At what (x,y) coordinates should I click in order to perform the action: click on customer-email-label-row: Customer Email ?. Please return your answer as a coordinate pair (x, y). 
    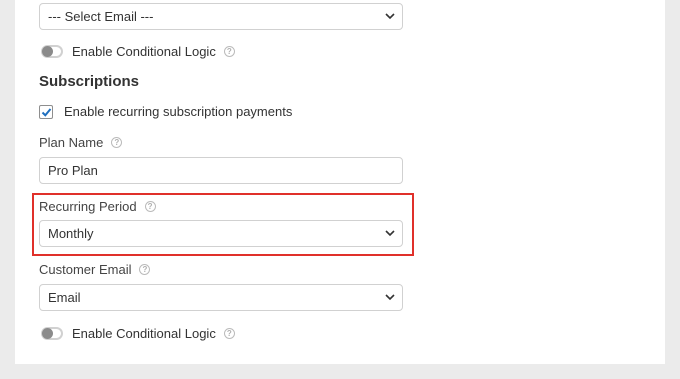
    Looking at the image, I should click on (95, 269).